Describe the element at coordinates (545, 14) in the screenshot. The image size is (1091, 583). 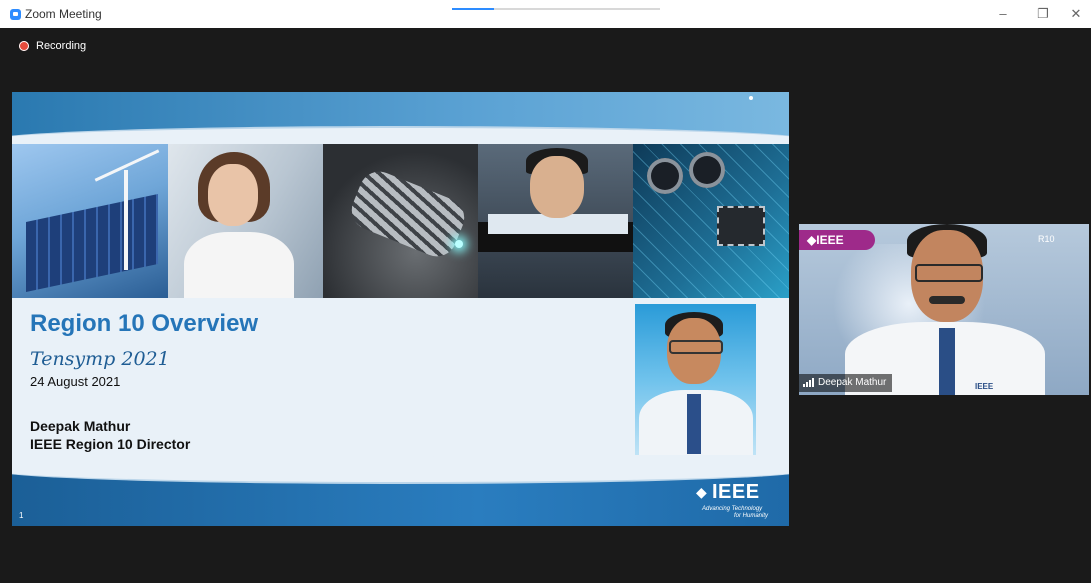
I see `title-bar: Zoom Meeting – ❐ ✕` at that location.